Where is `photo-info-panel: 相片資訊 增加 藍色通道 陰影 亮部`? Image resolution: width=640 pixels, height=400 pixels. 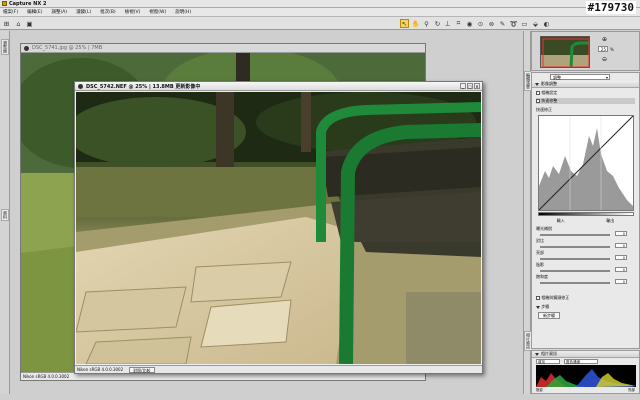 photo-info-panel: 相片資訊 增加 藍色通道 陰影 亮部 is located at coordinates (585, 372).